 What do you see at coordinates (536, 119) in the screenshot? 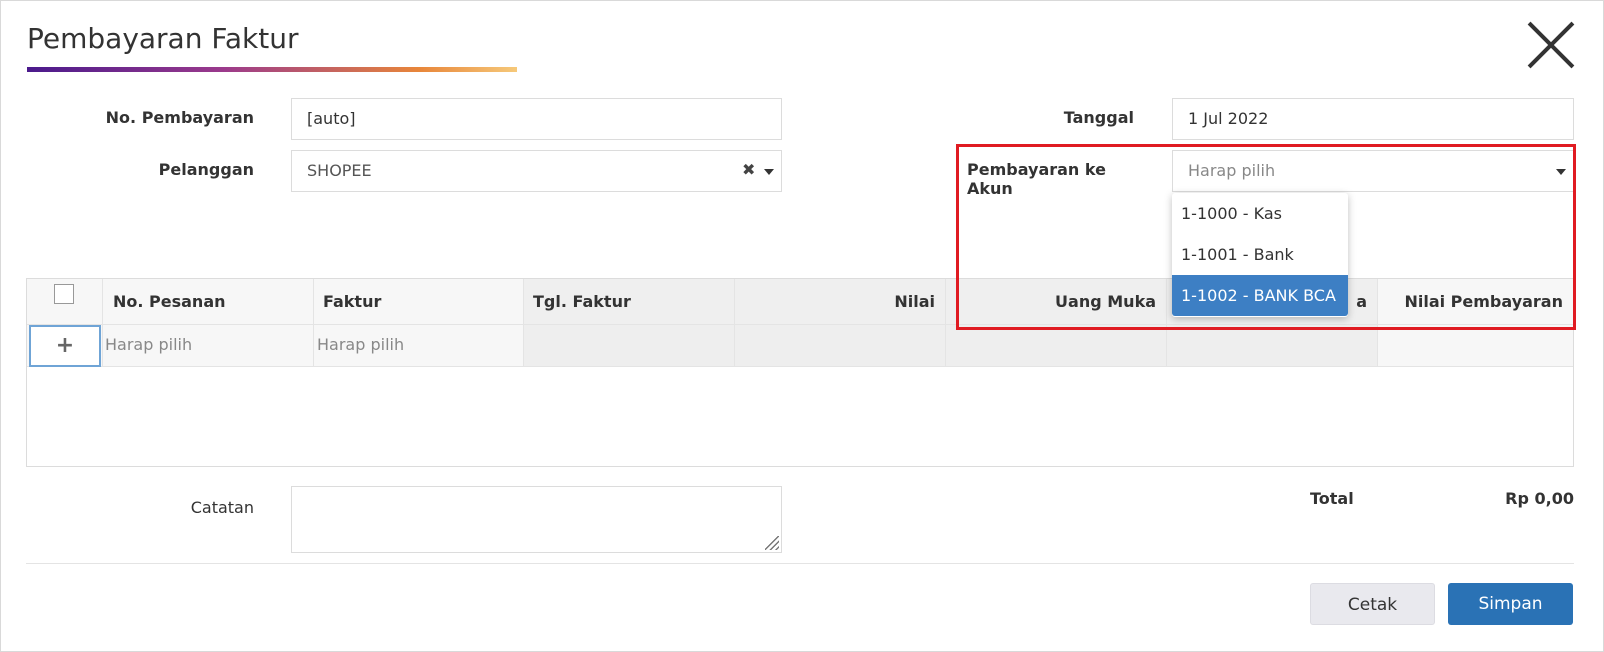
I see `no-pembayaran-input: [auto]` at bounding box center [536, 119].